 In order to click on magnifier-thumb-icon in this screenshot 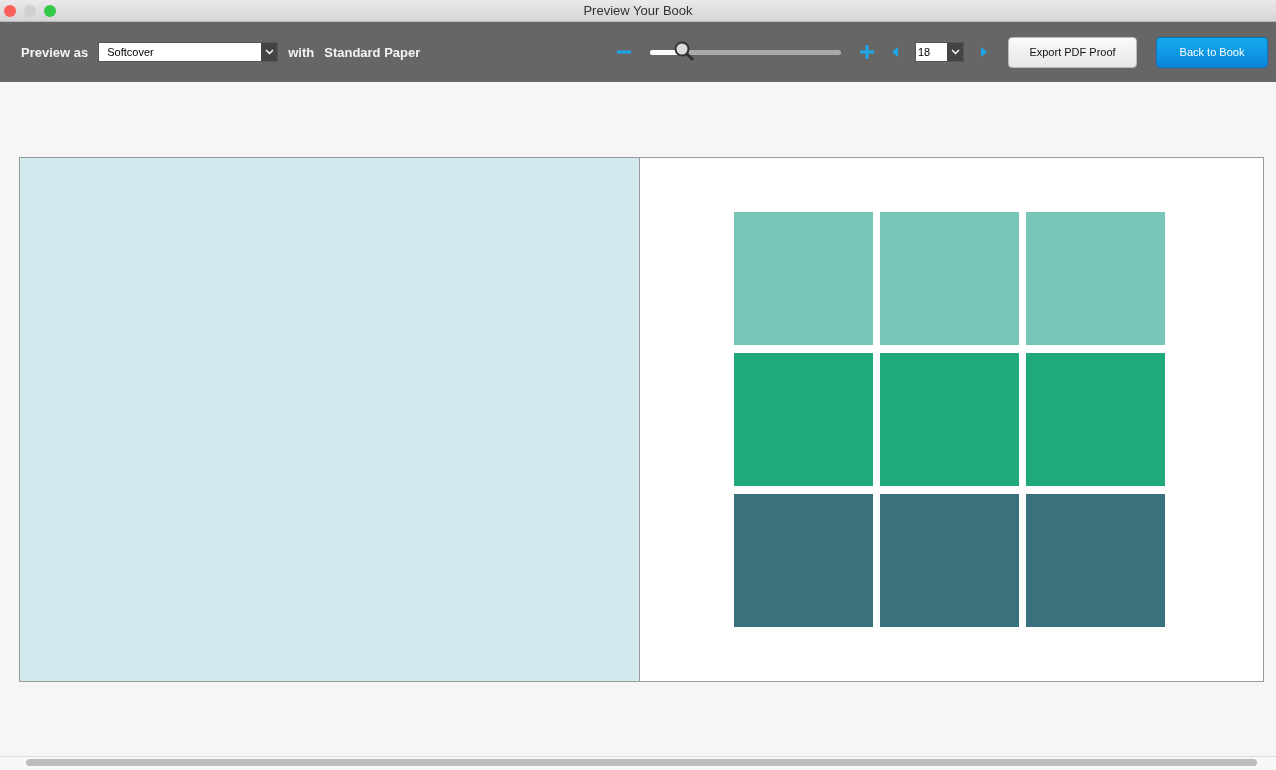, I will do `click(685, 52)`.